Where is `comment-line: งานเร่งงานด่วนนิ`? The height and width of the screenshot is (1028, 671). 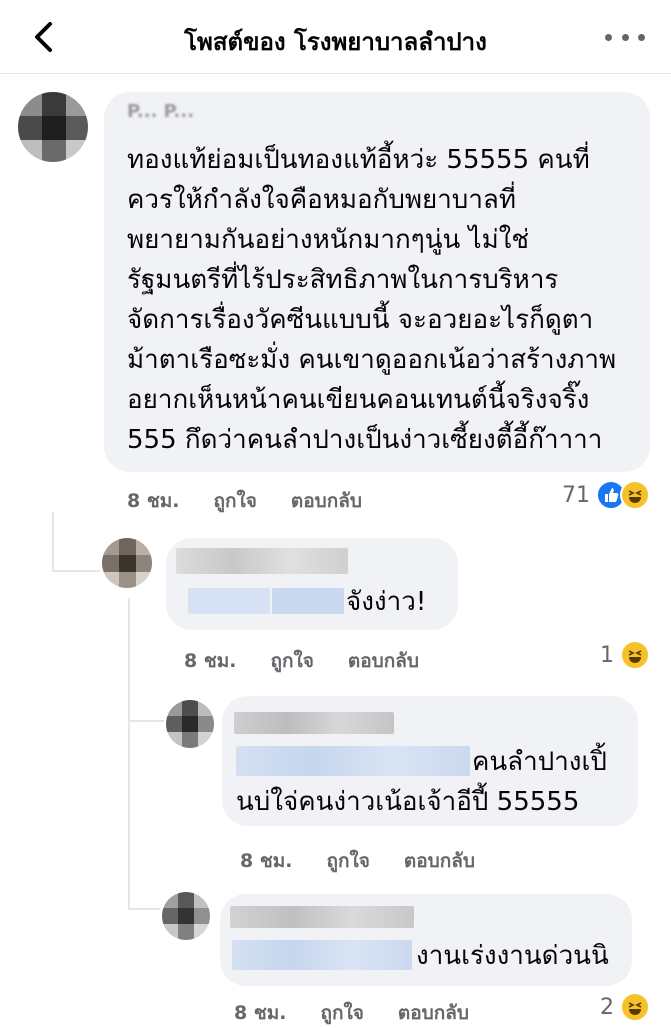
comment-line: งานเร่งงานด่วนนิ is located at coordinates (512, 956).